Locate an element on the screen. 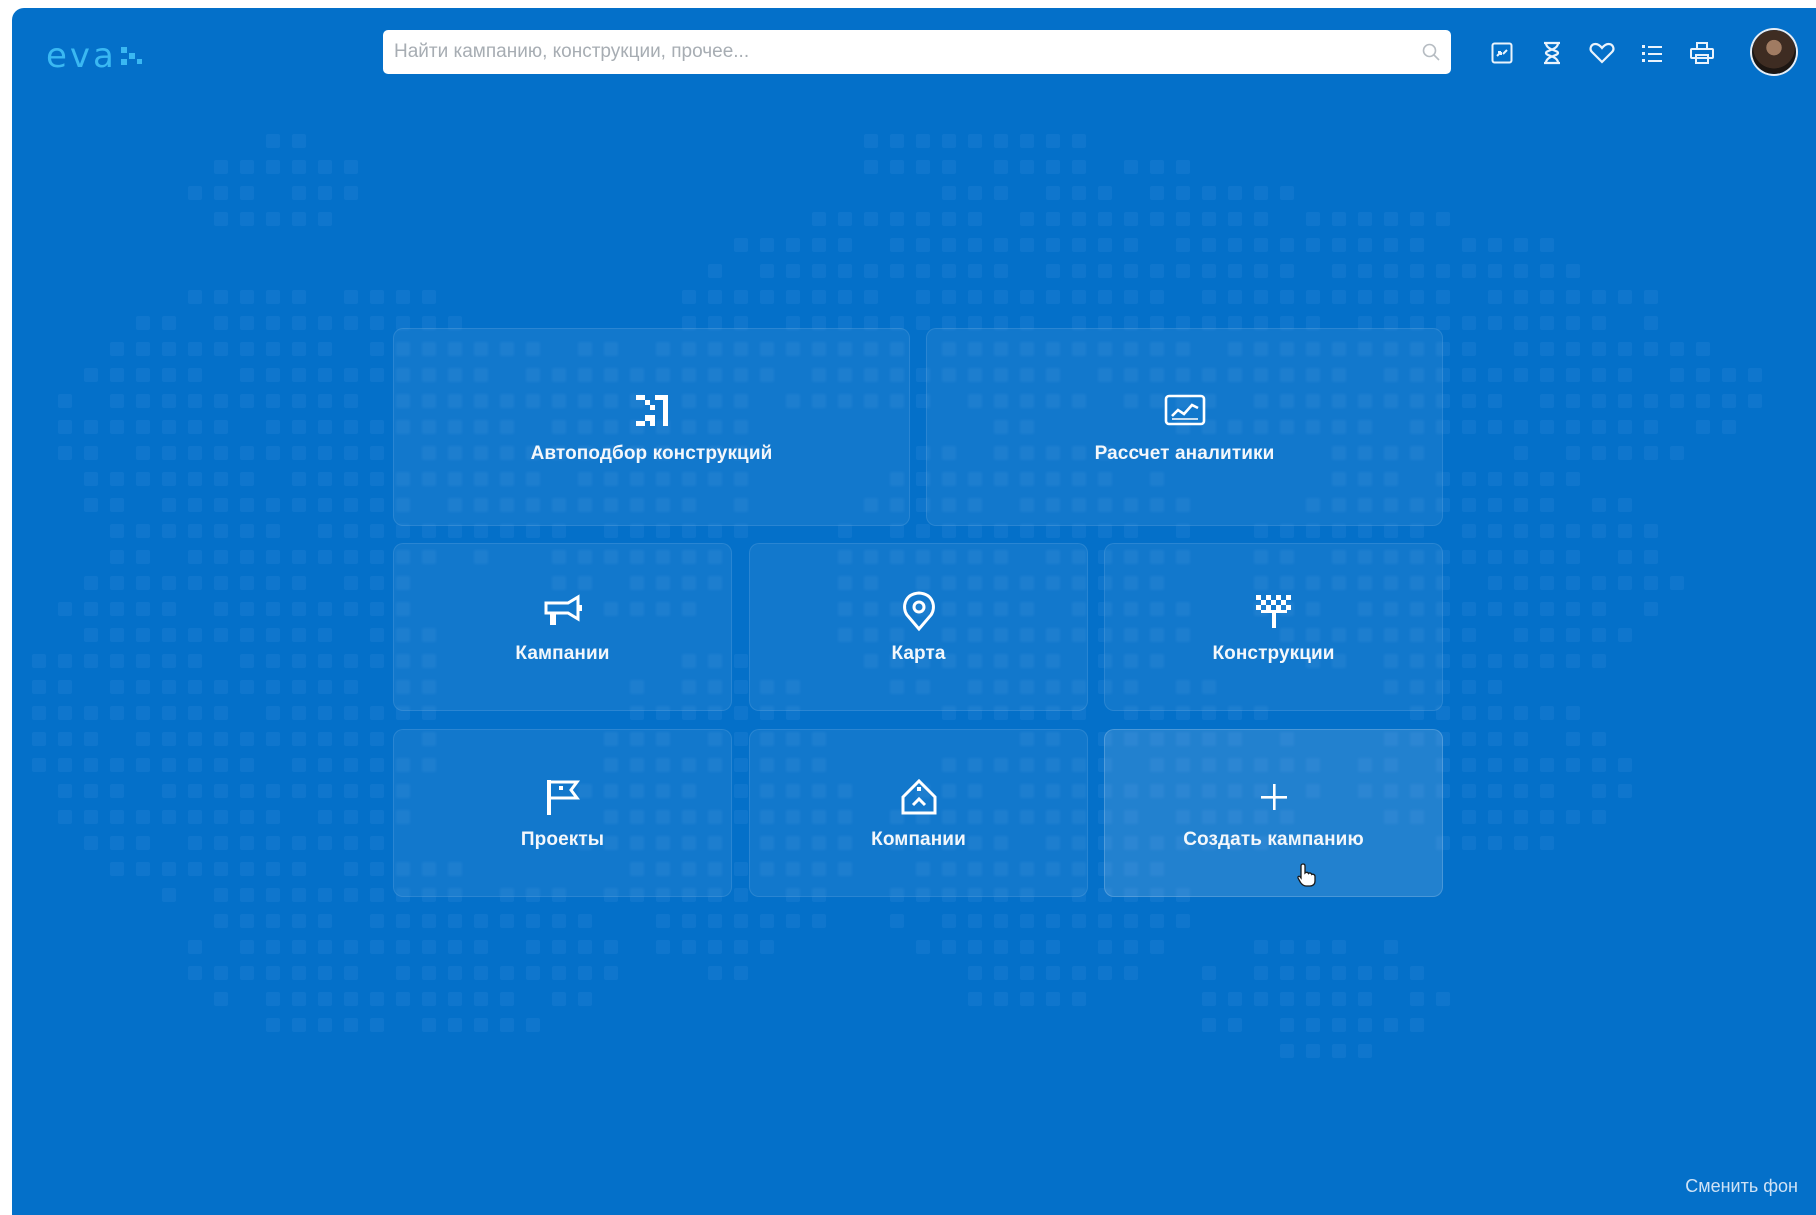 This screenshot has height=1215, width=1816. top-toolbar is located at coordinates (1612, 53).